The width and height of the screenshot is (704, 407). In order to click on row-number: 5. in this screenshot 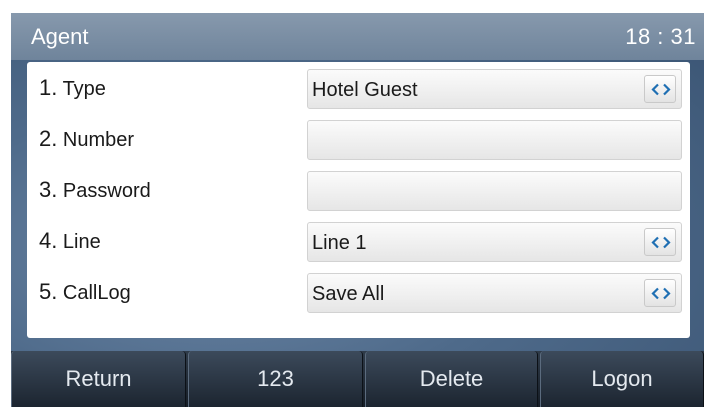, I will do `click(48, 291)`.